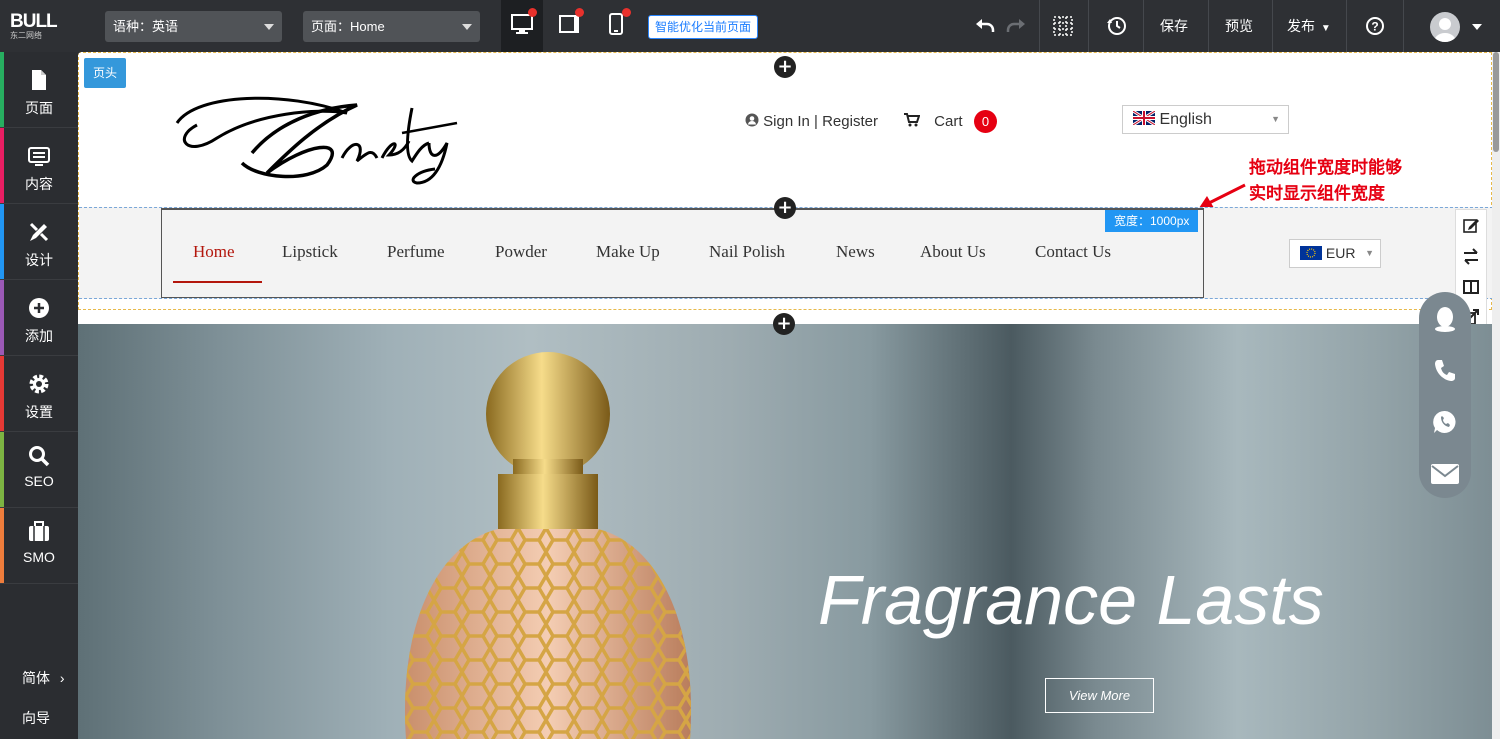 The height and width of the screenshot is (739, 1500). Describe the element at coordinates (1063, 26) in the screenshot. I see `grid-icon` at that location.